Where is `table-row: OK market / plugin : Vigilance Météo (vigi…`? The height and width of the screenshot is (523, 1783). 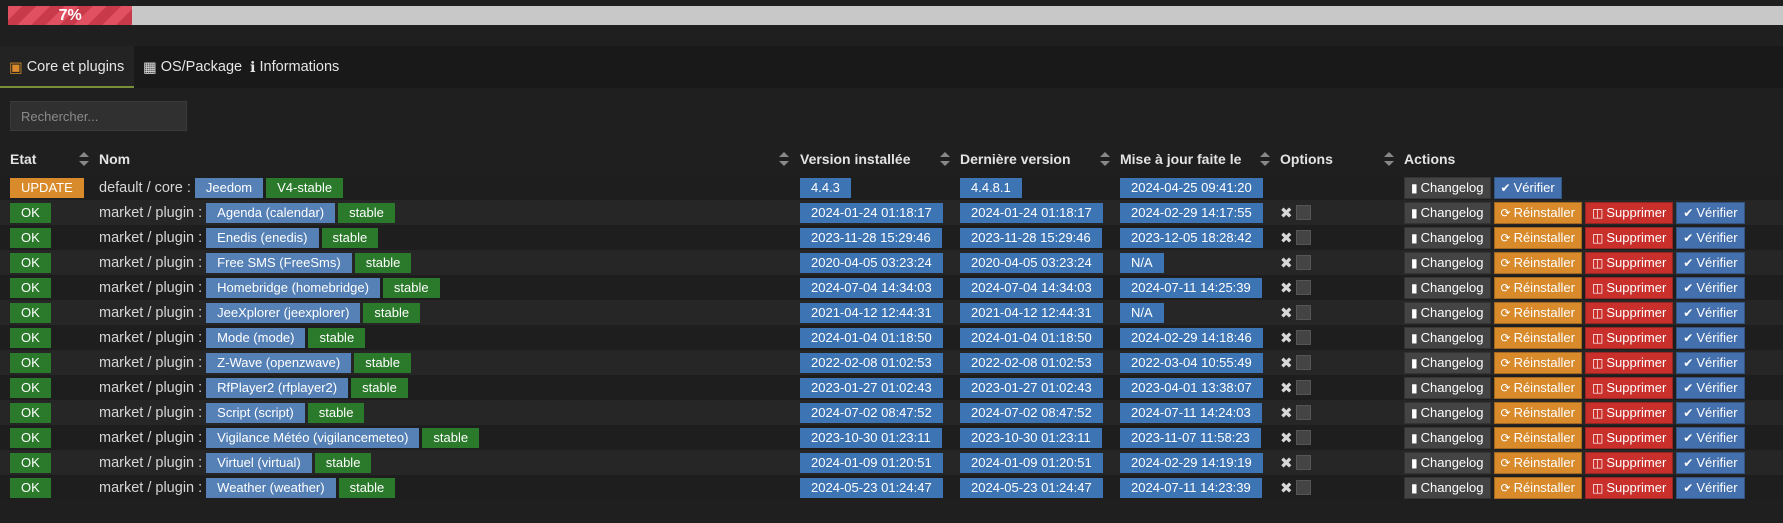
table-row: OK market / plugin : Vigilance Météo (vigi… is located at coordinates (891, 437).